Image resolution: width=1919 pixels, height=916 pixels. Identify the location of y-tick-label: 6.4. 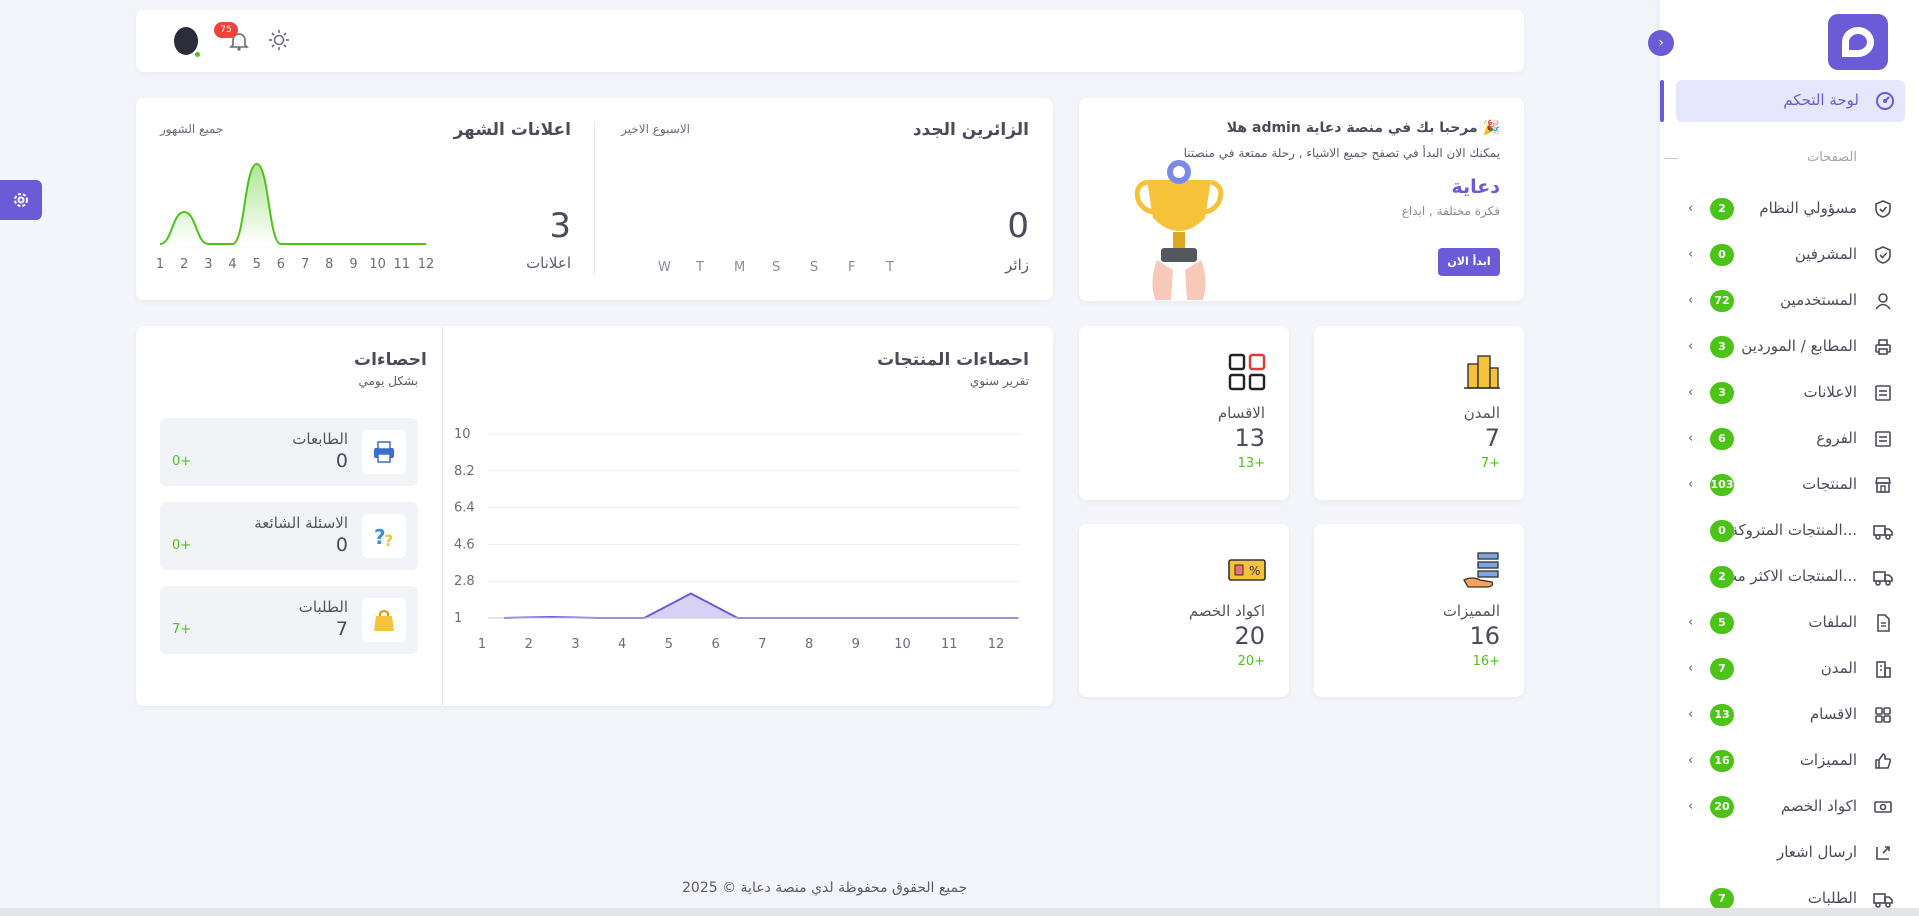
(464, 508).